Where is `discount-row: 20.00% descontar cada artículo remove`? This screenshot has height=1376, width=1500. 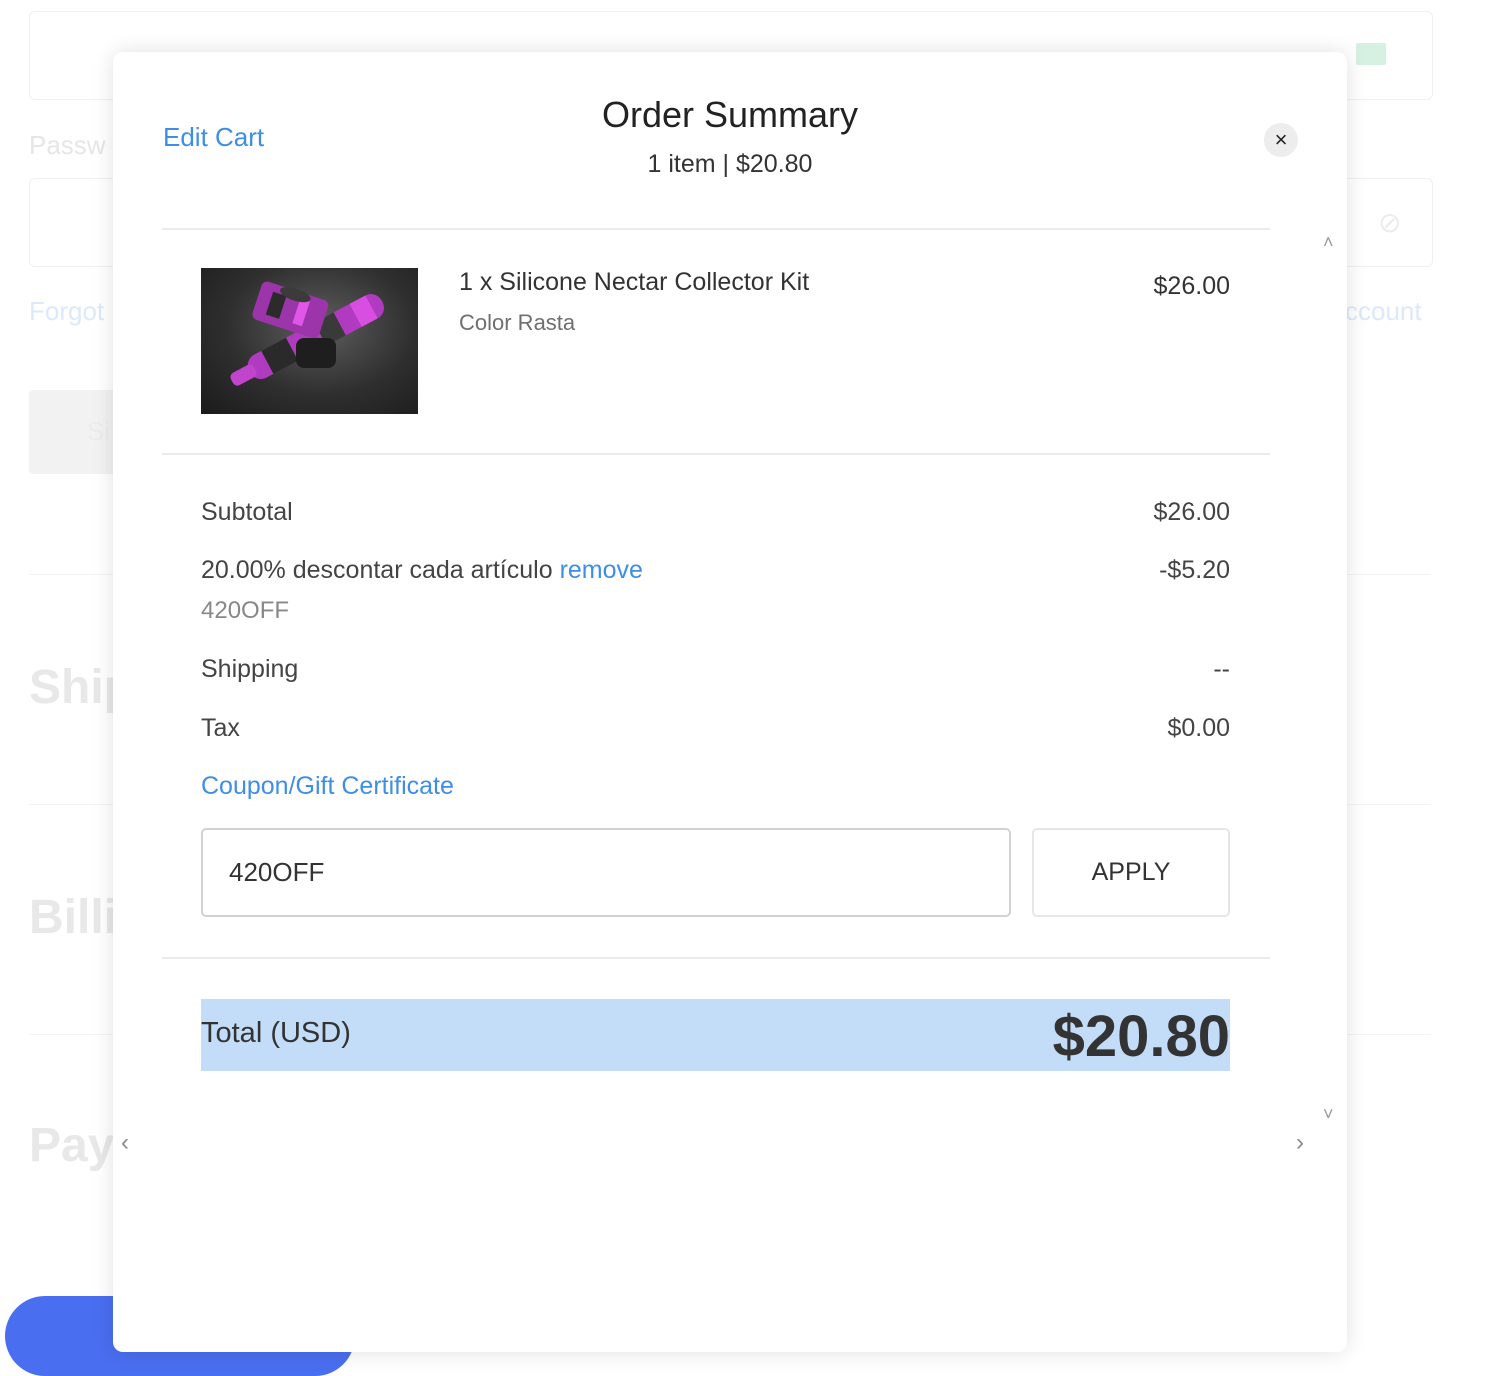
discount-row: 20.00% descontar cada artículo remove is located at coordinates (422, 570).